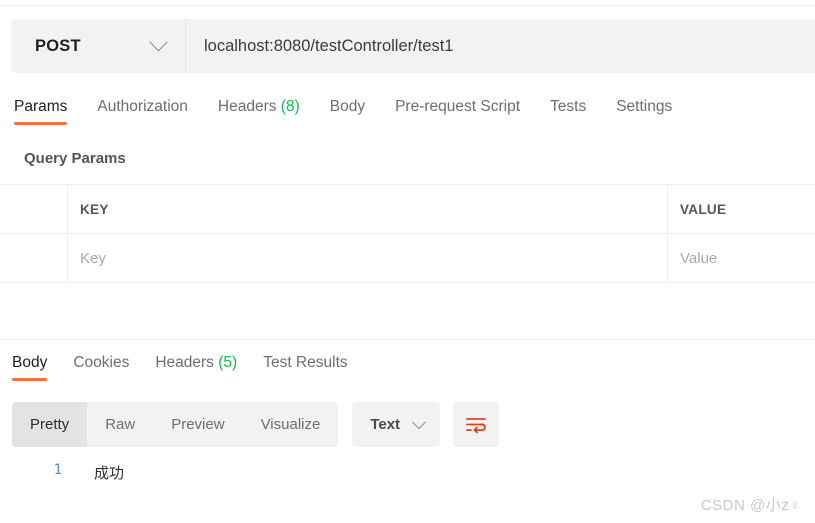  What do you see at coordinates (101, 362) in the screenshot?
I see `response-tab-cookies-label: Cookies` at bounding box center [101, 362].